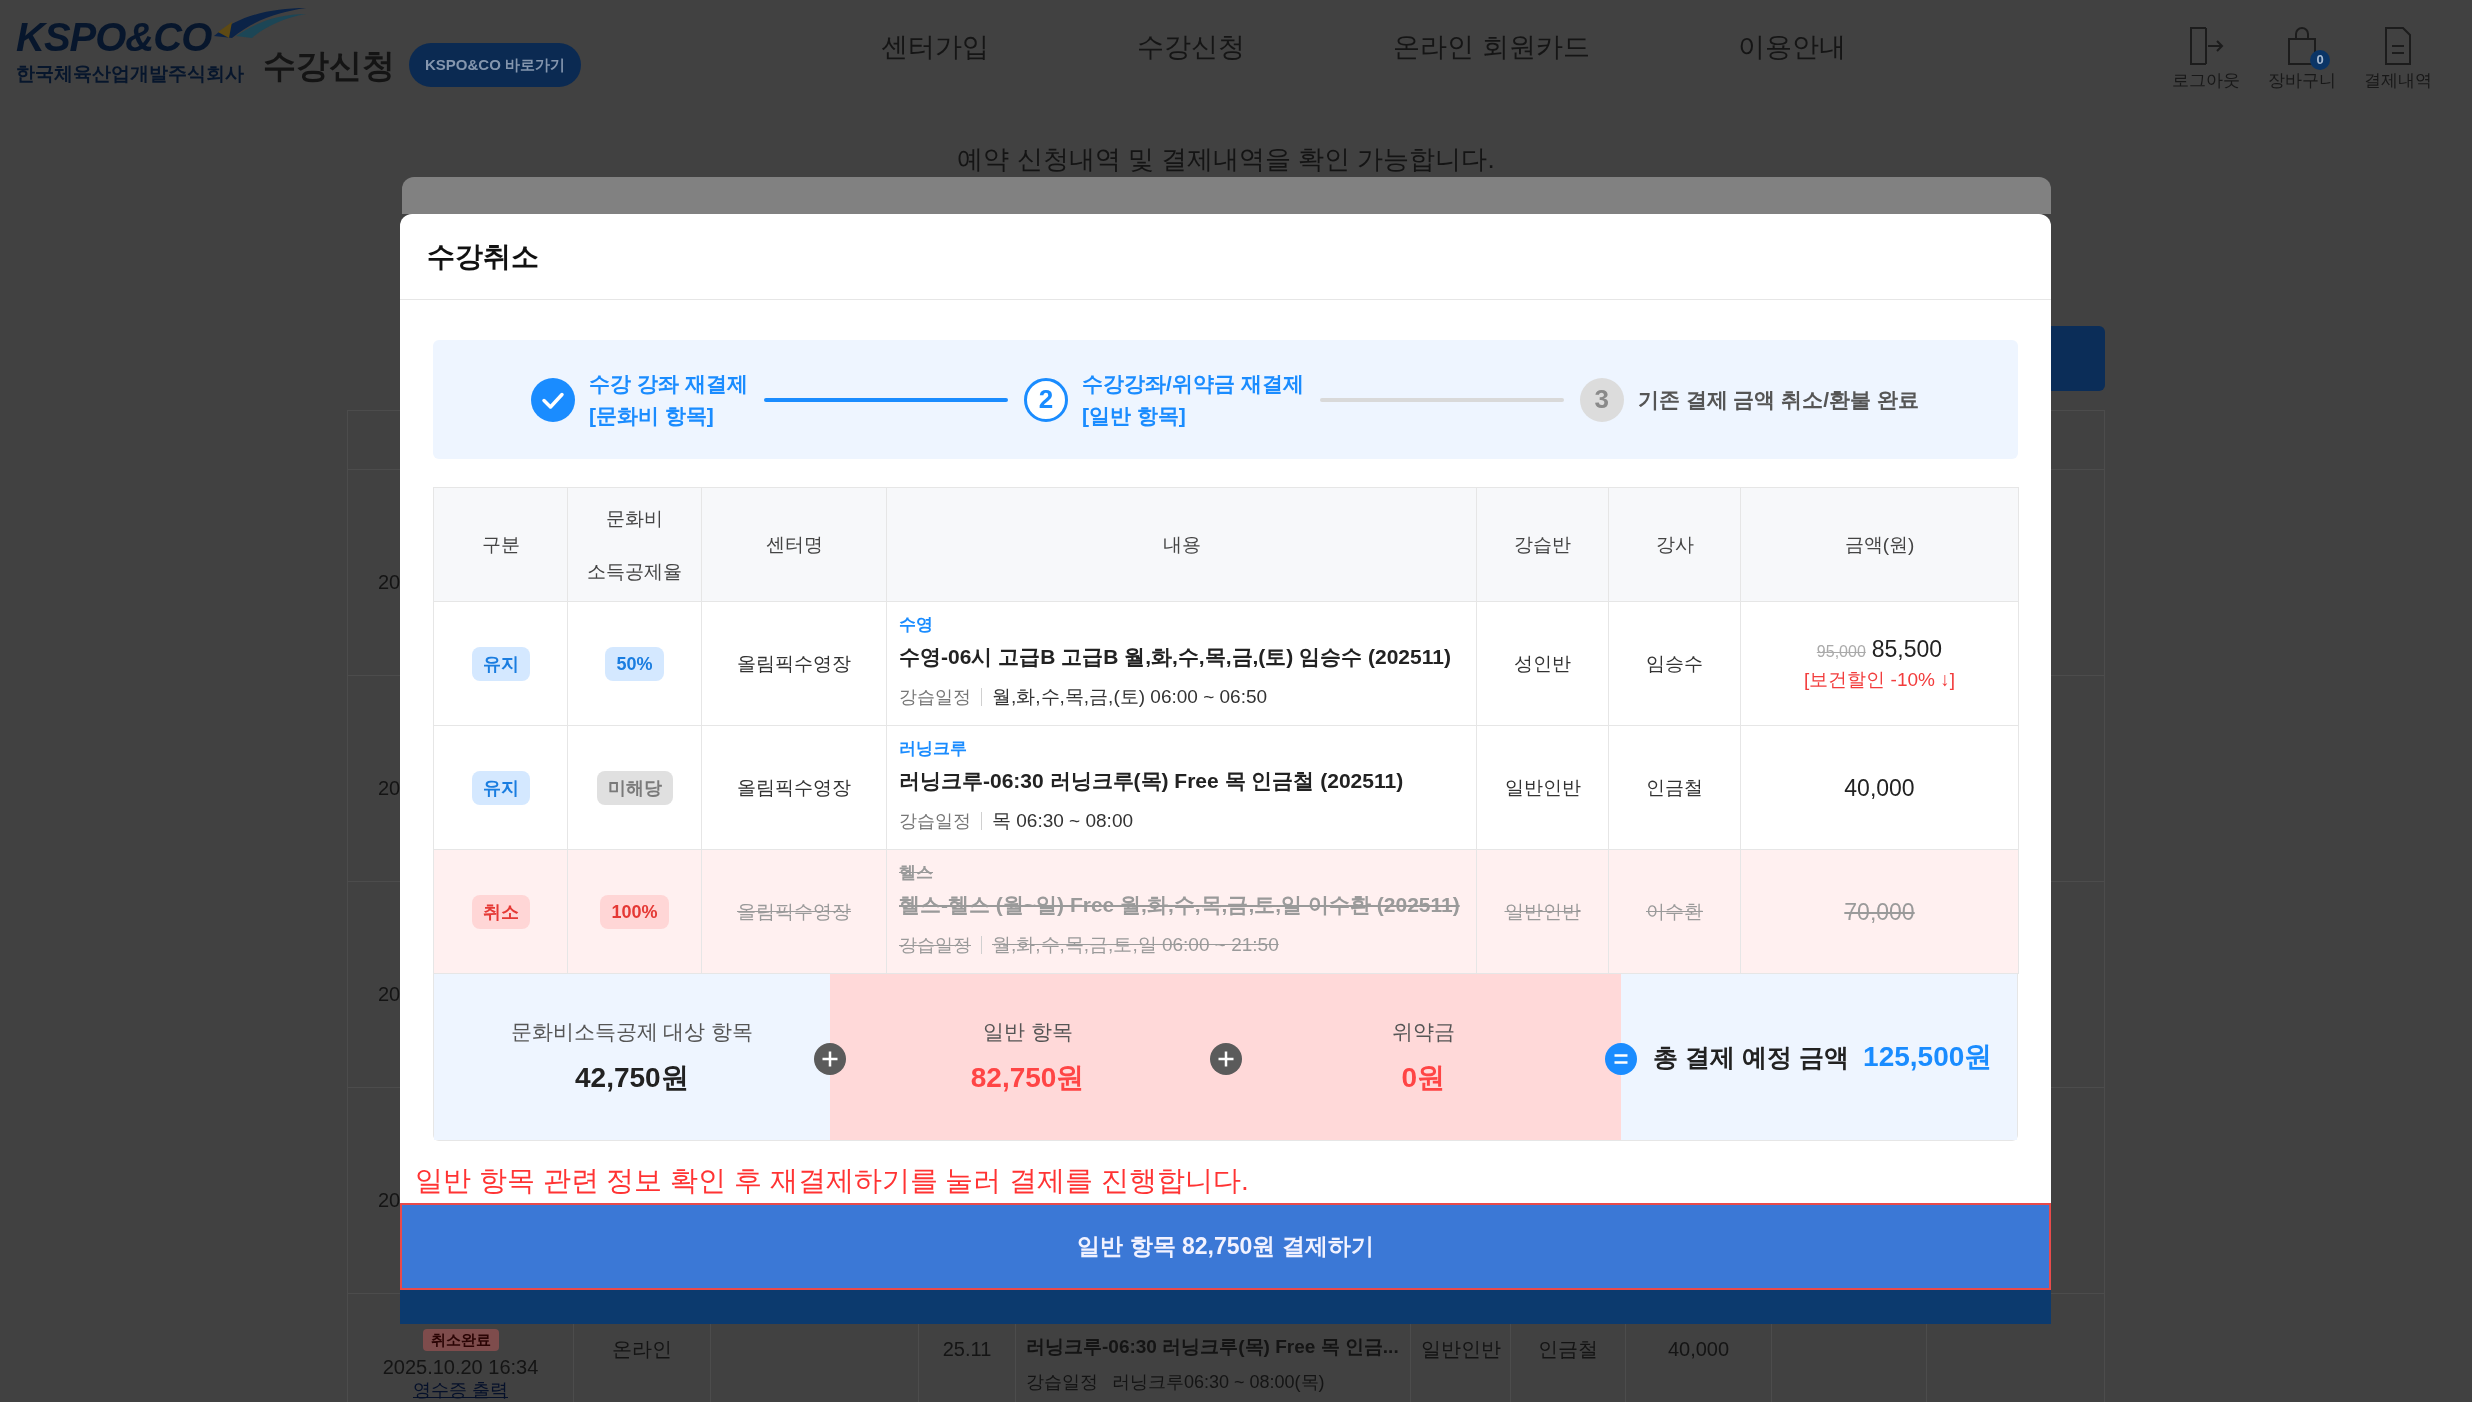 This screenshot has width=2472, height=1402. What do you see at coordinates (1045, 399) in the screenshot?
I see `step-number: 2` at bounding box center [1045, 399].